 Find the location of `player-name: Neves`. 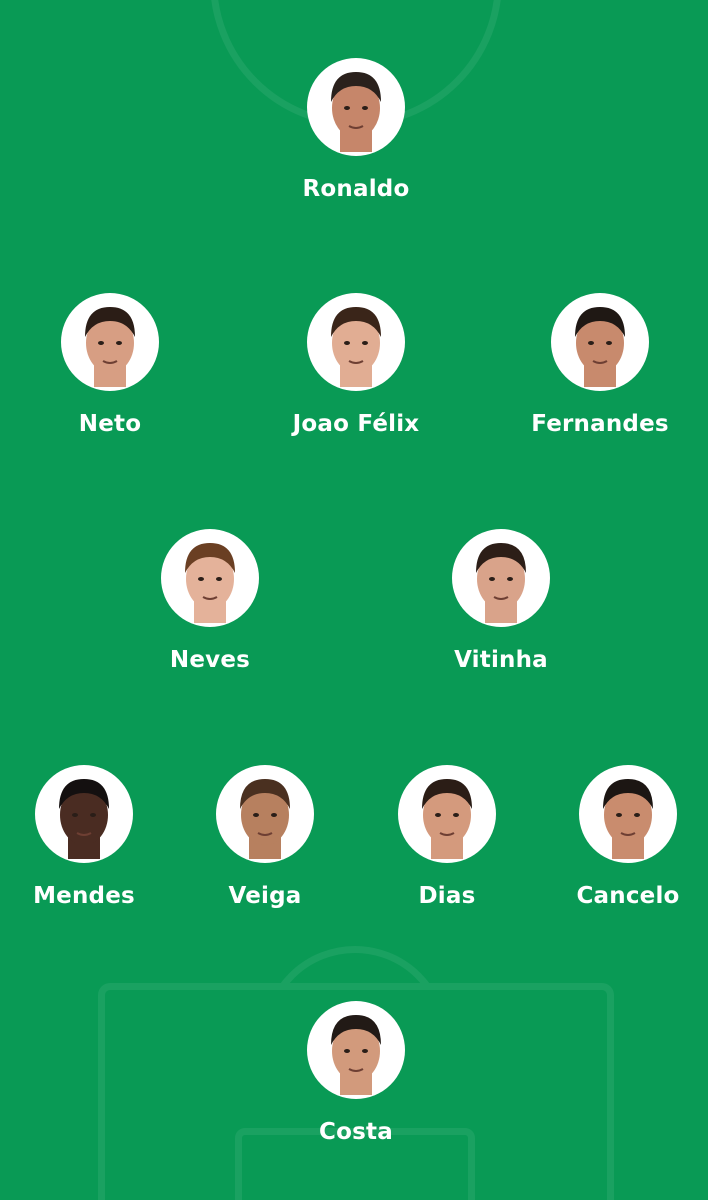

player-name: Neves is located at coordinates (210, 660).